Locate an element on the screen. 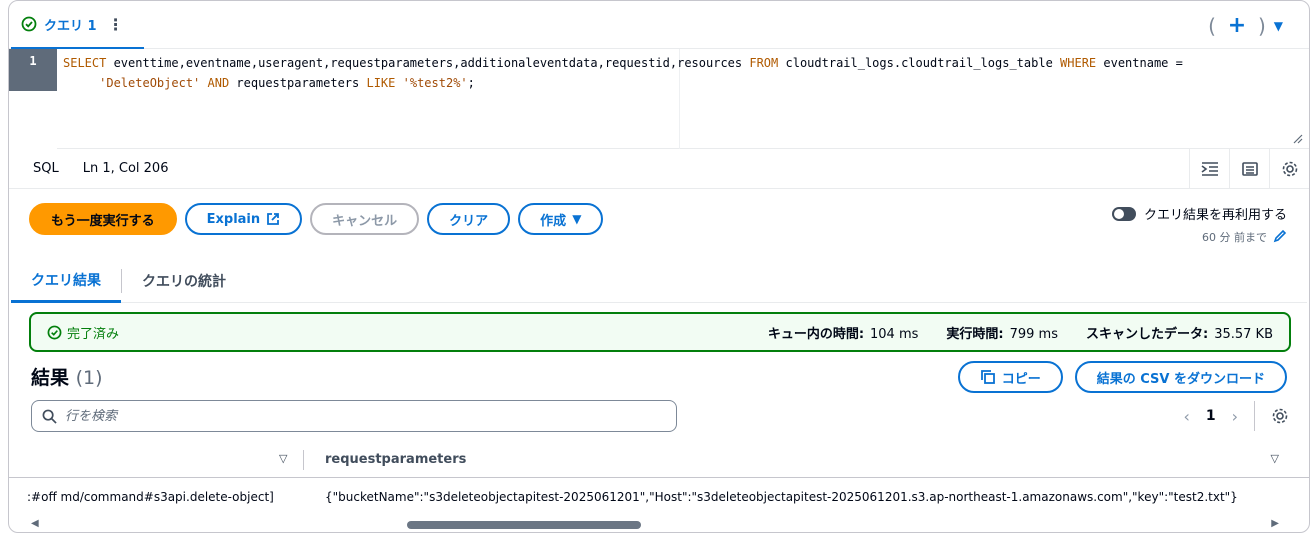 The height and width of the screenshot is (537, 1314). search-icon is located at coordinates (49, 416).